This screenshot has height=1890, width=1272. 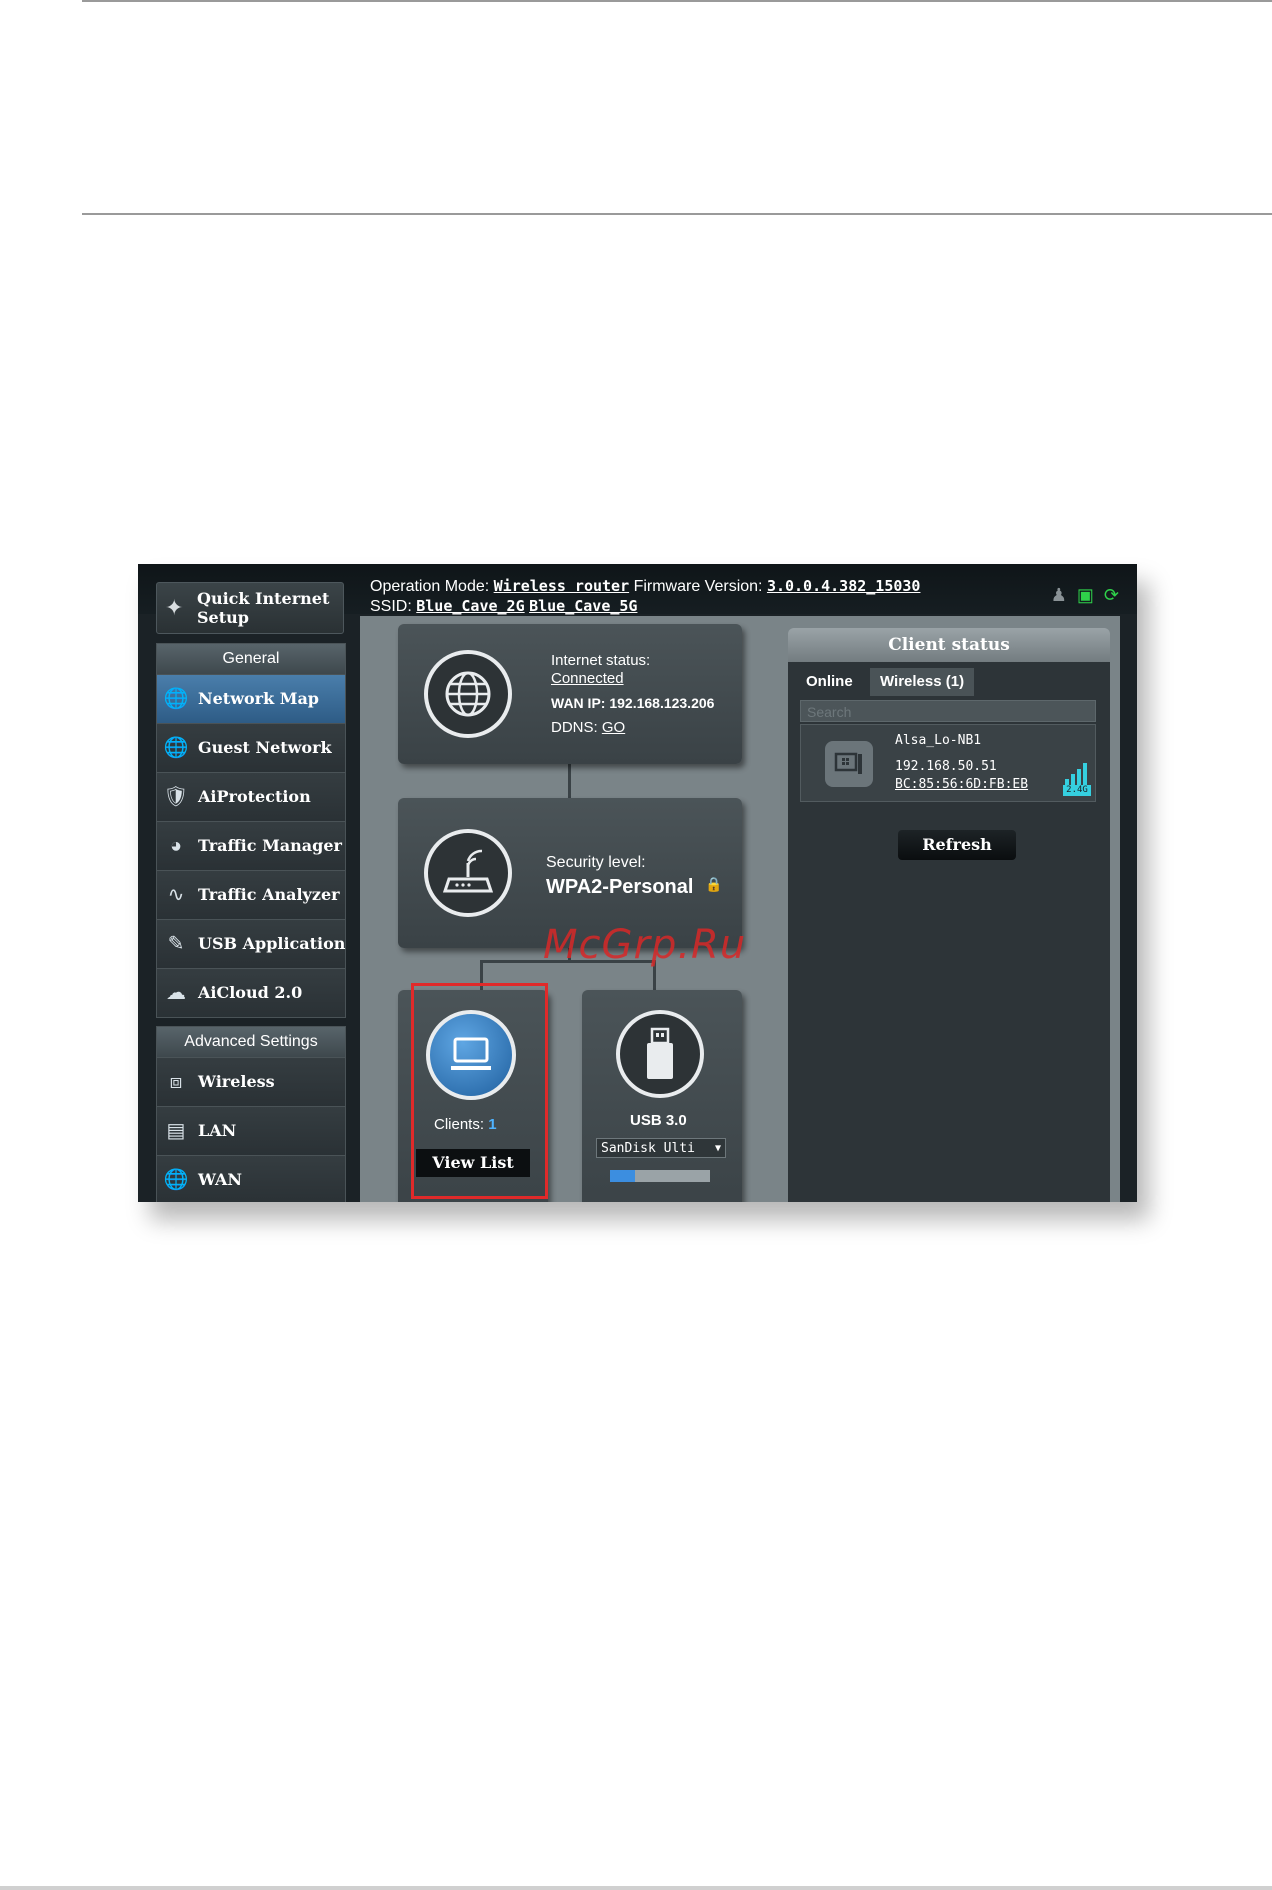 What do you see at coordinates (622, 1176) in the screenshot?
I see `usb-usage-fill` at bounding box center [622, 1176].